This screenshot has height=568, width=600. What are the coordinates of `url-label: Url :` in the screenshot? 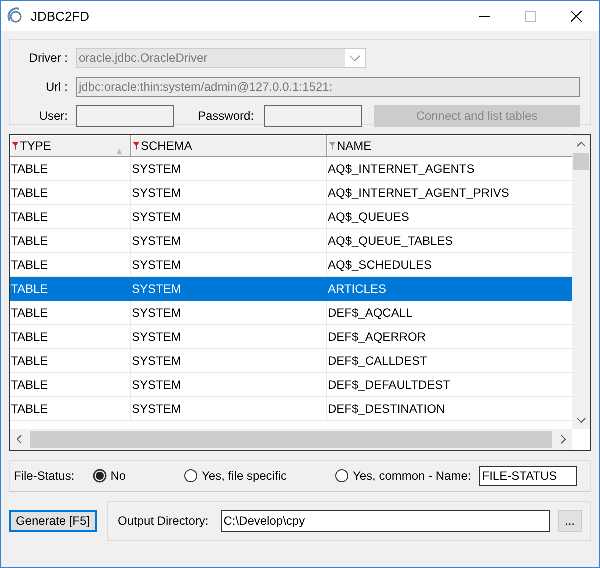 It's located at (56, 87).